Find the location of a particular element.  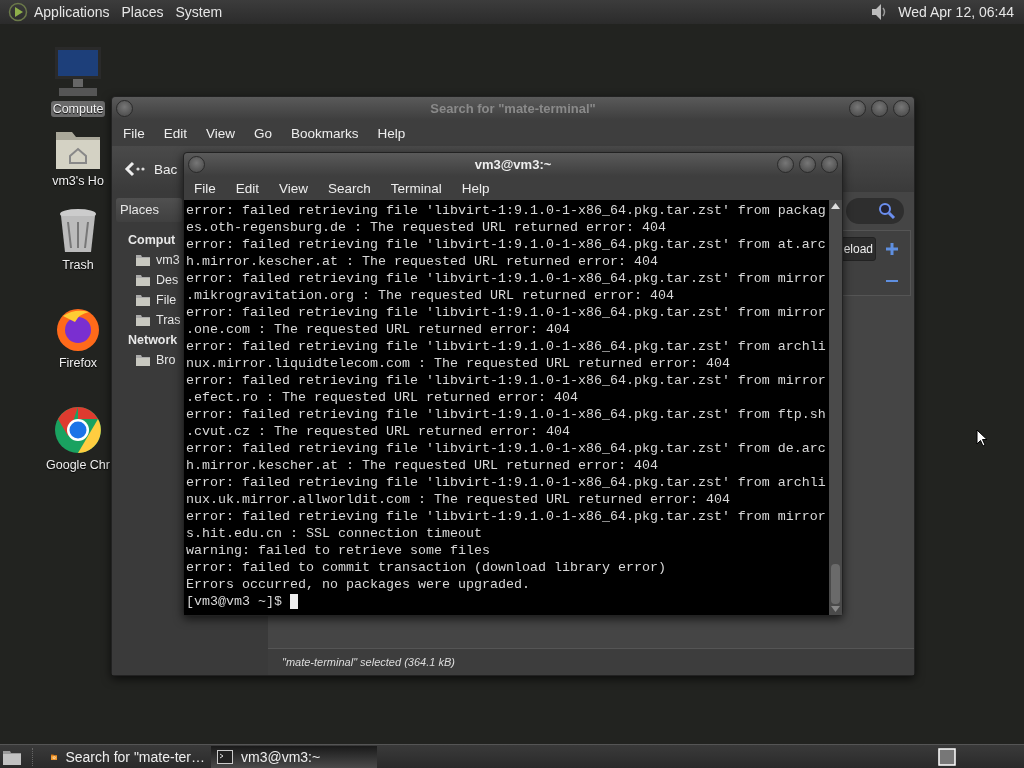

places-dropdown: Places is located at coordinates (149, 210).